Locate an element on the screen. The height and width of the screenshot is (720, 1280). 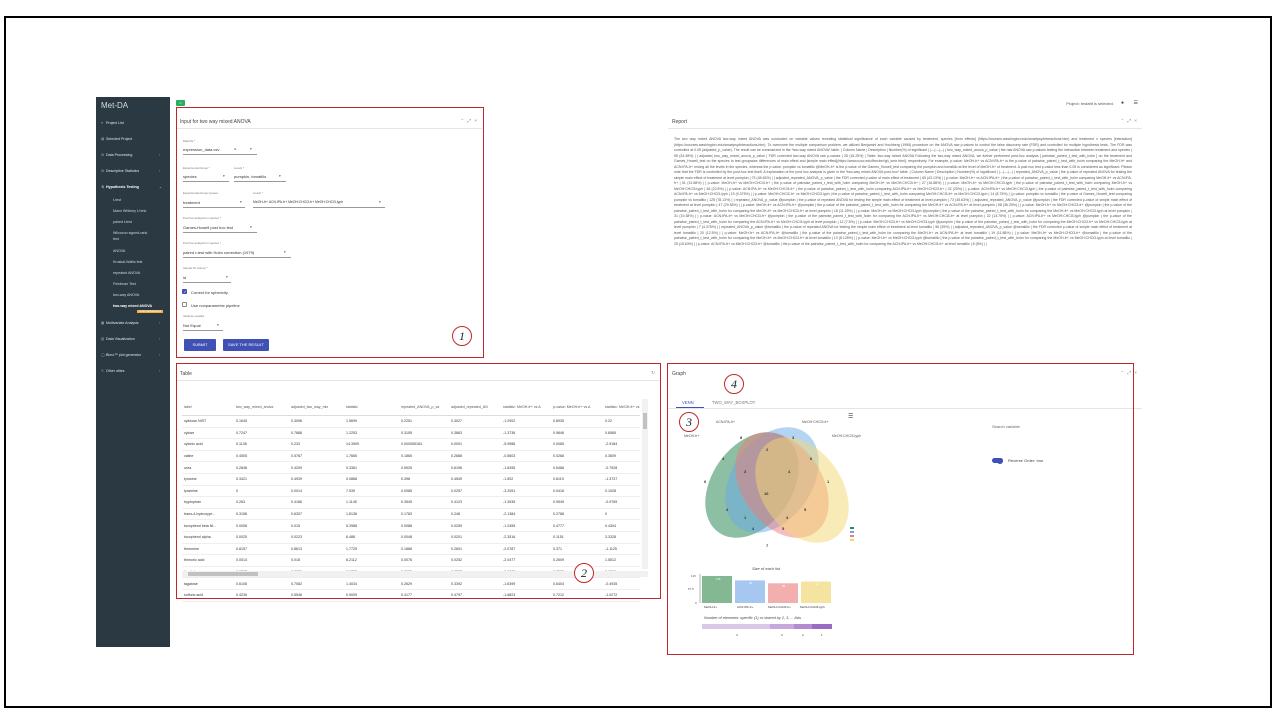
home-button: ⌂ is located at coordinates (180, 103).